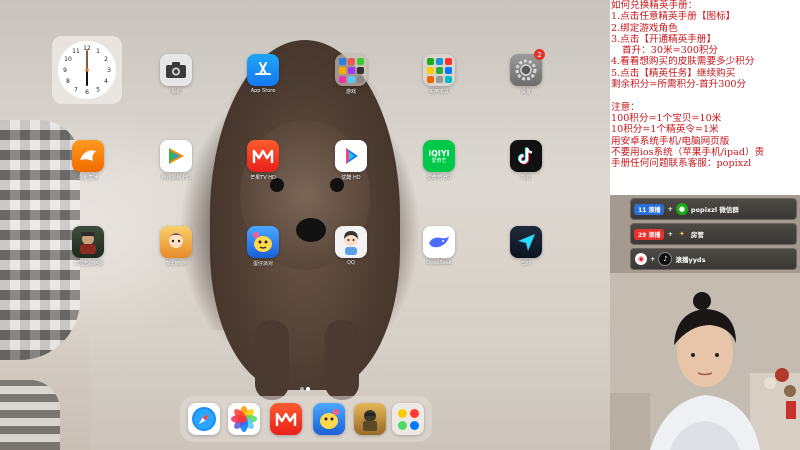  I want to click on photos-flower-icon, so click(244, 419).